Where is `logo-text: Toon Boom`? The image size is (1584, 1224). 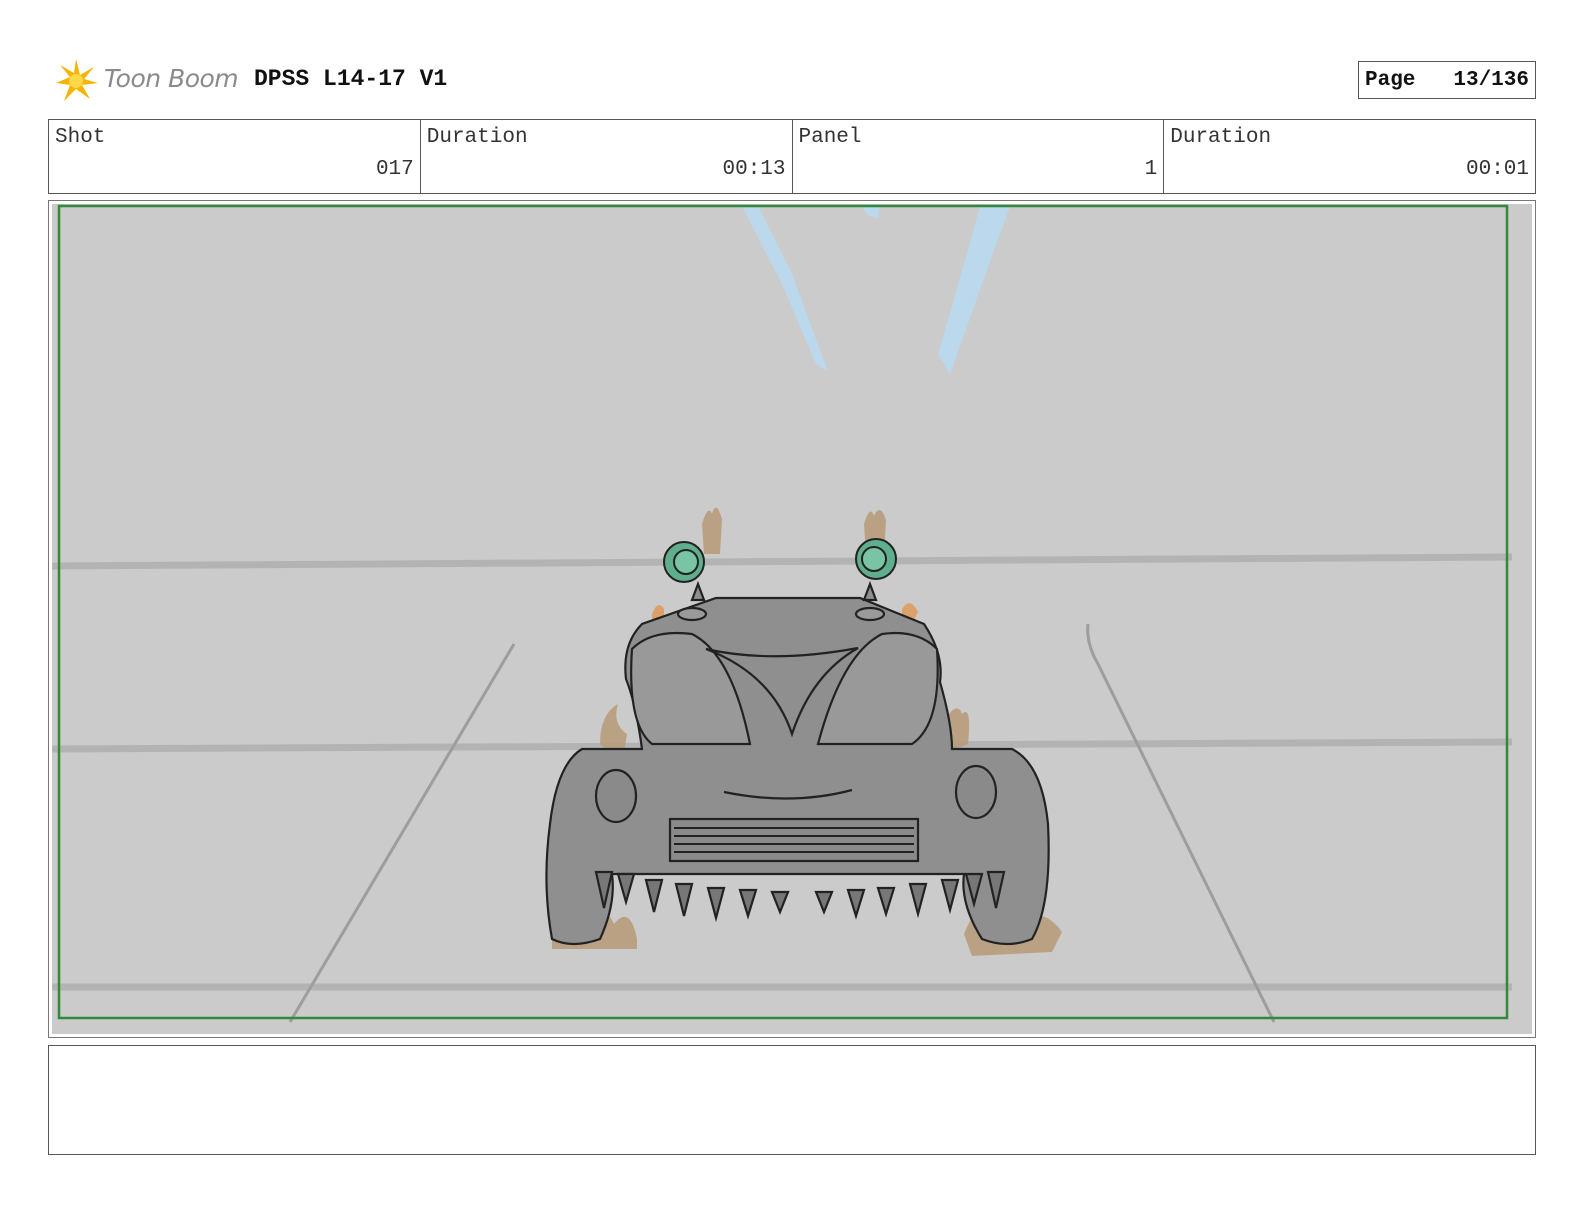 logo-text: Toon Boom is located at coordinates (171, 78).